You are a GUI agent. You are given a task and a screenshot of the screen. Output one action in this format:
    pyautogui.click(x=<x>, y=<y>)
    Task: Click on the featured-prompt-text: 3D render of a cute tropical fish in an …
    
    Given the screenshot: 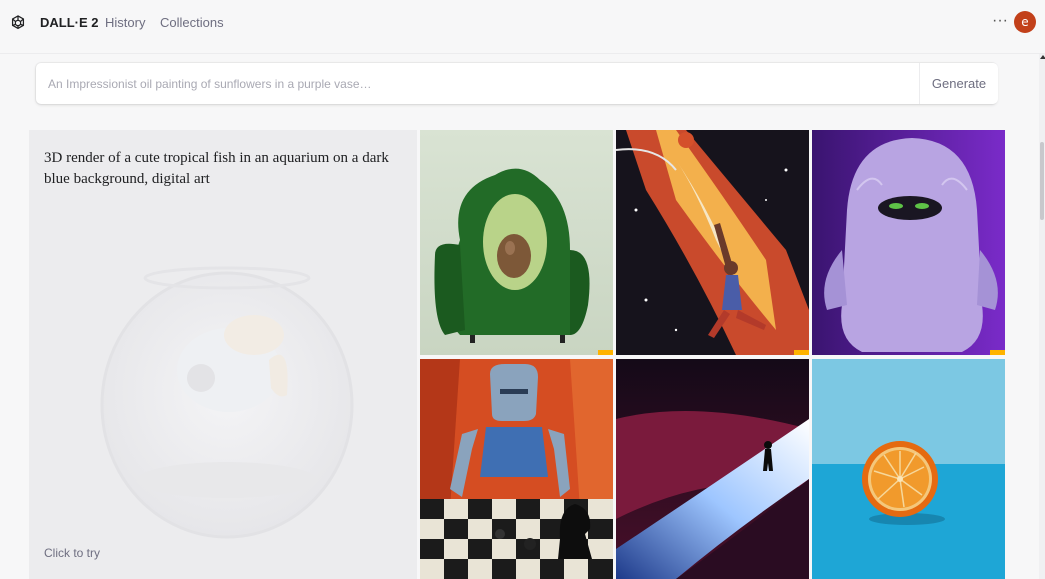 What is the action you would take?
    pyautogui.click(x=216, y=168)
    